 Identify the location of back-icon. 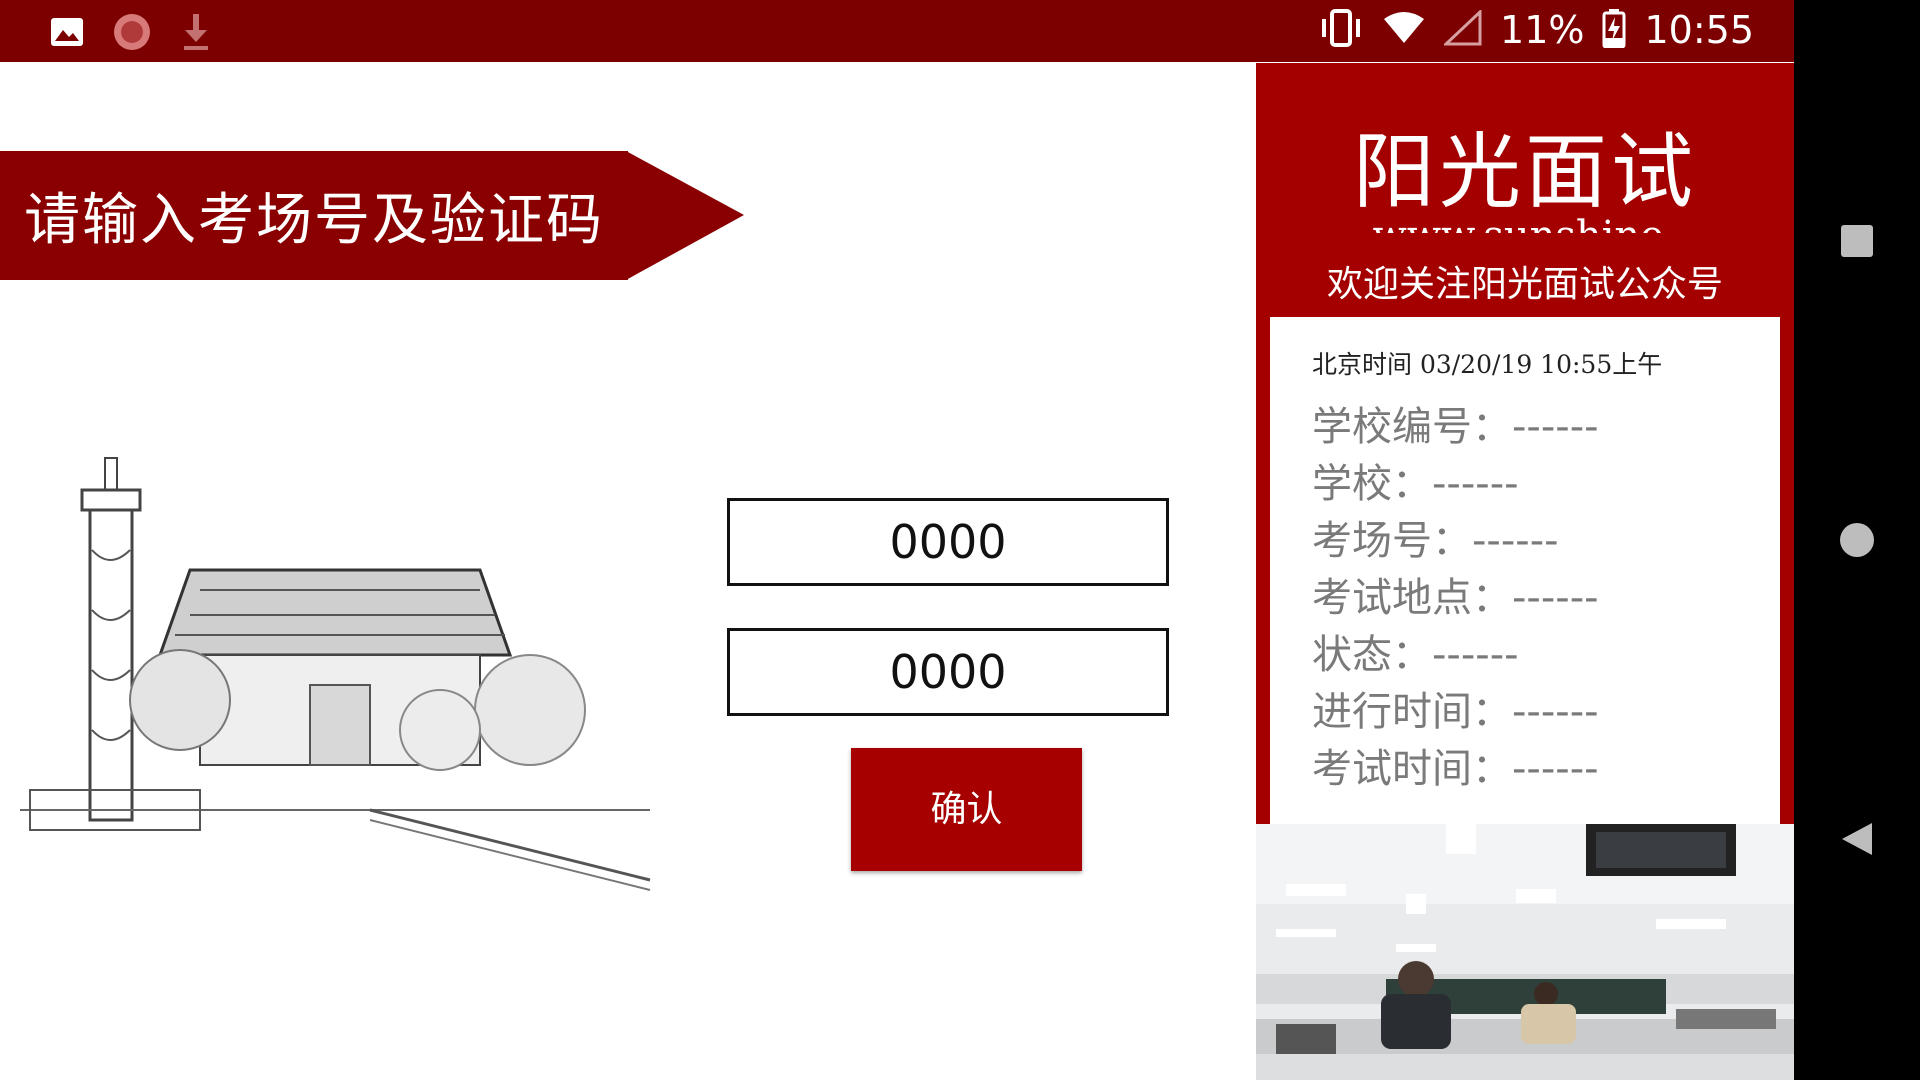
(1857, 841).